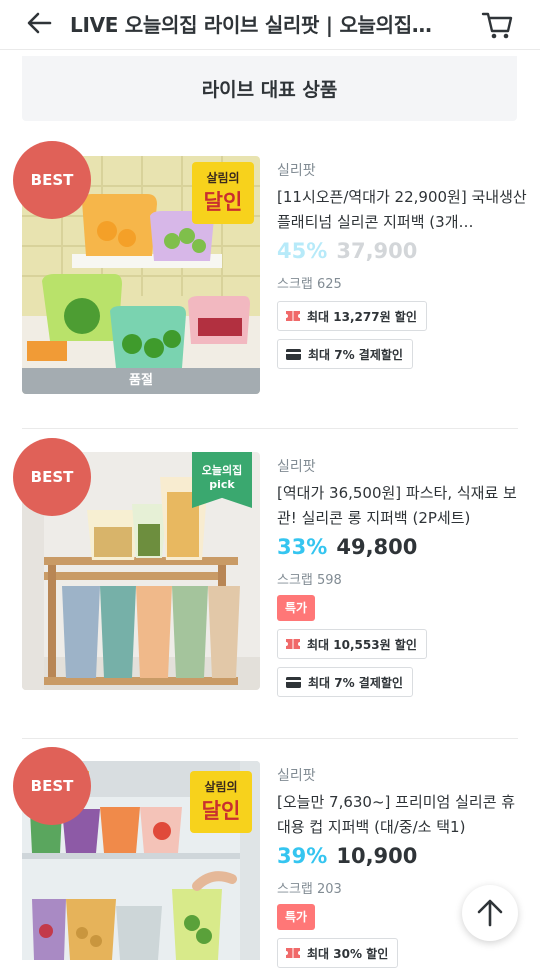  Describe the element at coordinates (309, 580) in the screenshot. I see `scrap-count: 스크랩 598` at that location.